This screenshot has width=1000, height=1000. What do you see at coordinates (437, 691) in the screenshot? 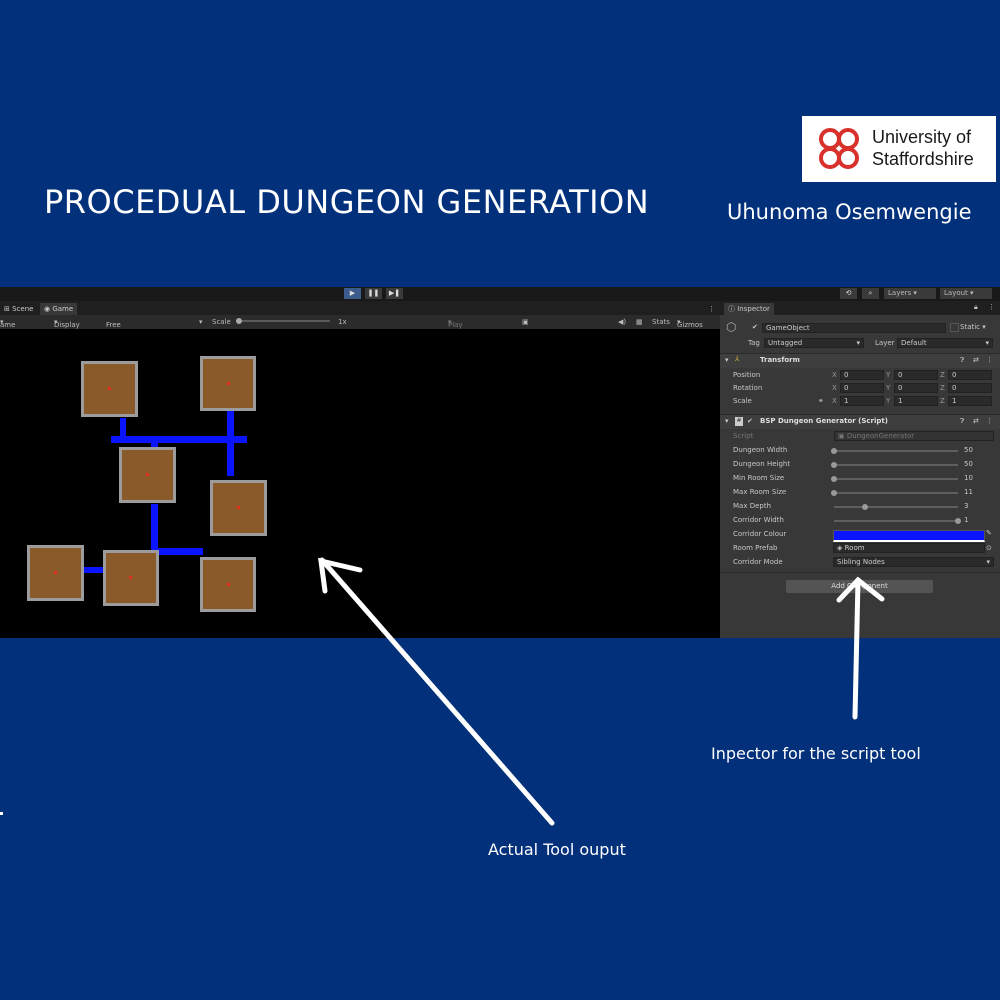
I see `arrow-output` at bounding box center [437, 691].